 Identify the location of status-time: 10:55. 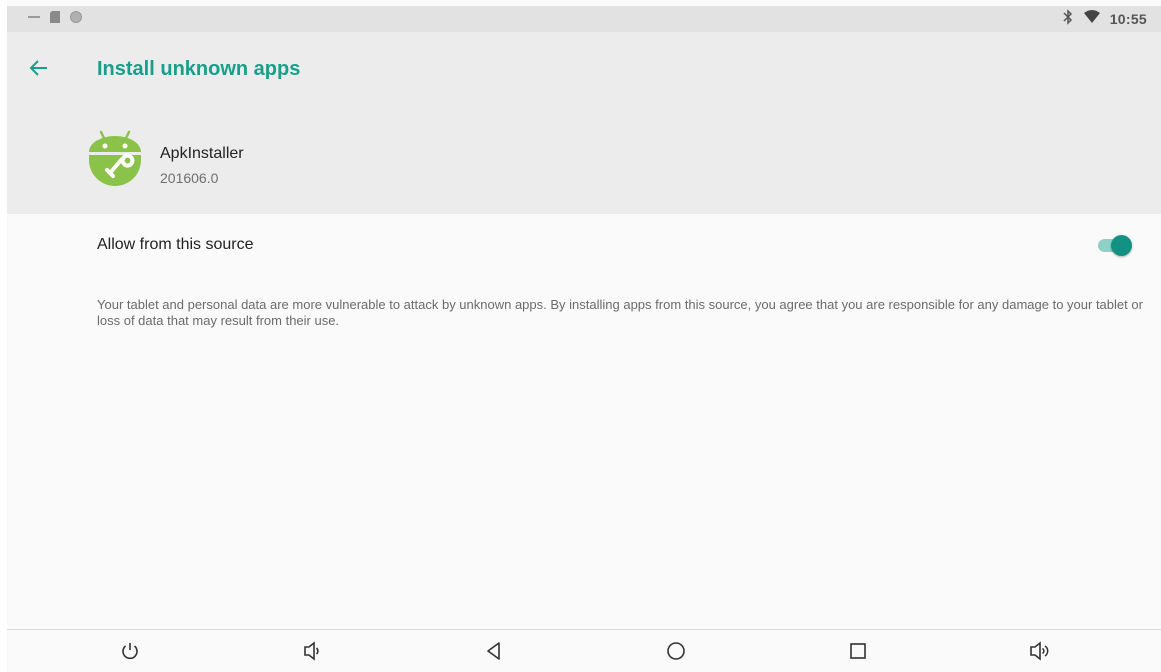
(1128, 19).